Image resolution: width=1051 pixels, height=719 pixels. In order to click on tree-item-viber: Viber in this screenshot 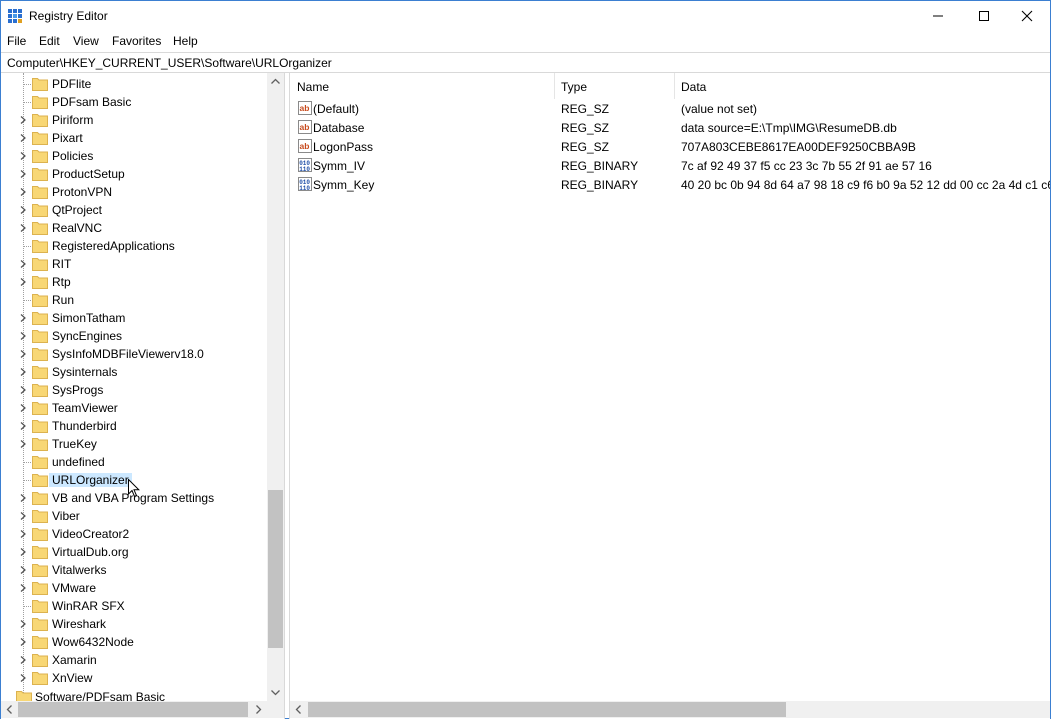, I will do `click(134, 516)`.